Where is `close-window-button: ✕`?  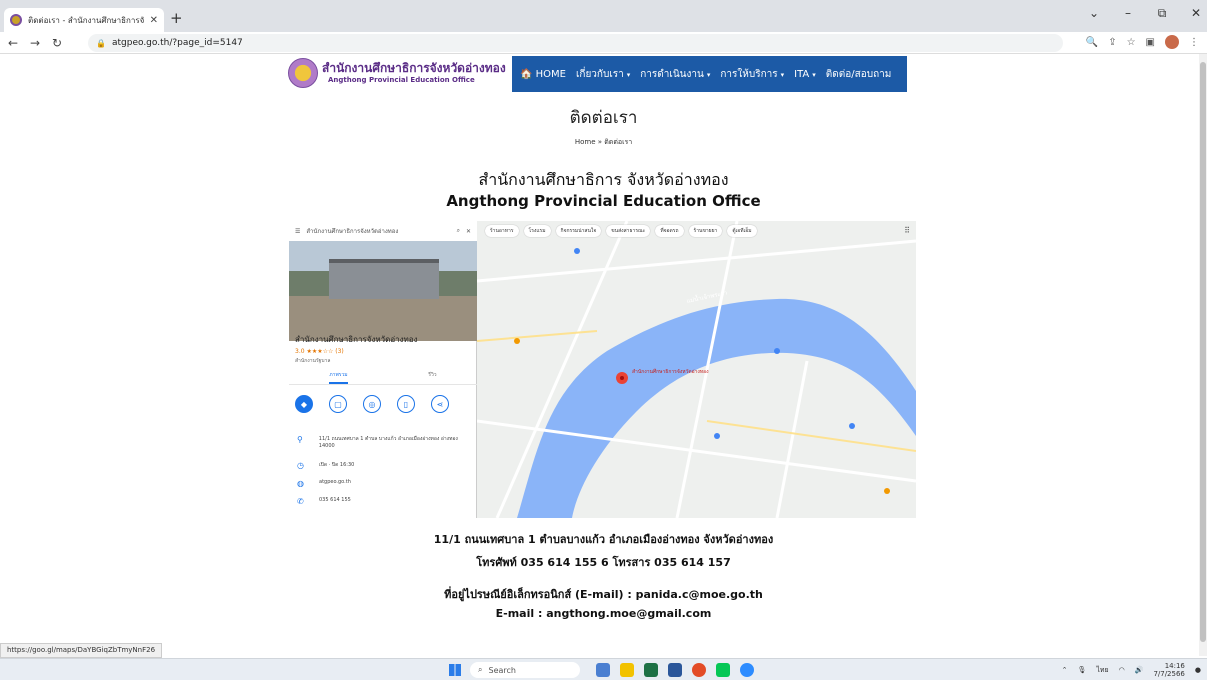
close-window-button: ✕ is located at coordinates (1196, 13).